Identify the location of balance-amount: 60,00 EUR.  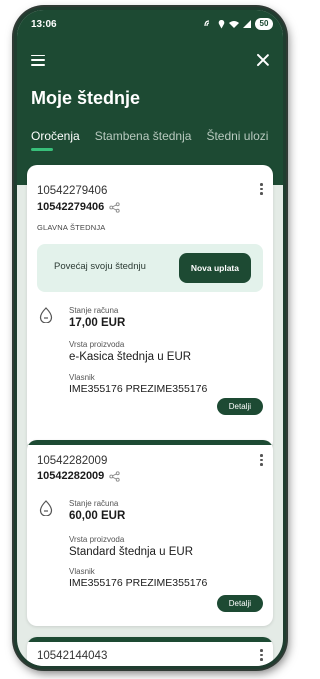
(97, 516).